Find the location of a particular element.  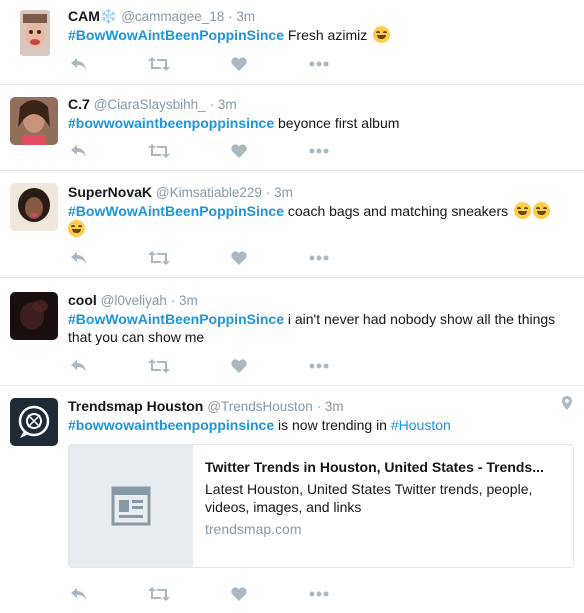

tweet-header: Trendsmap Houston @TrendsHouston · 3m is located at coordinates (206, 406).